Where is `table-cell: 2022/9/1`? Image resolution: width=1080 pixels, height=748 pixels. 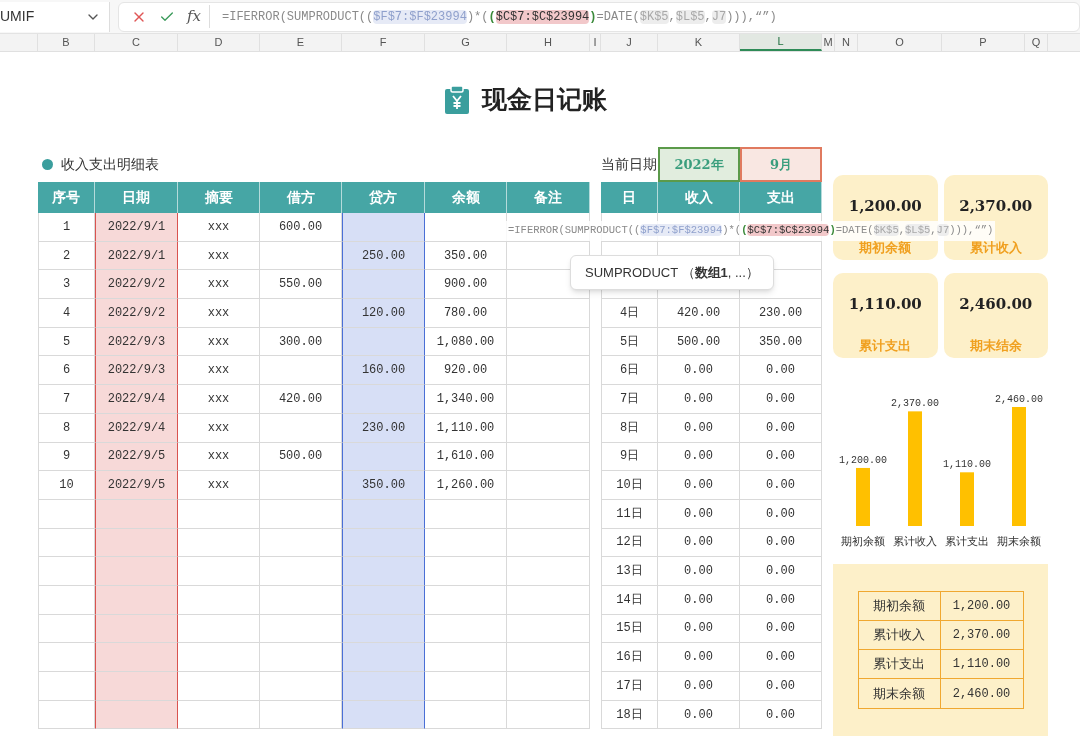 table-cell: 2022/9/1 is located at coordinates (136, 227).